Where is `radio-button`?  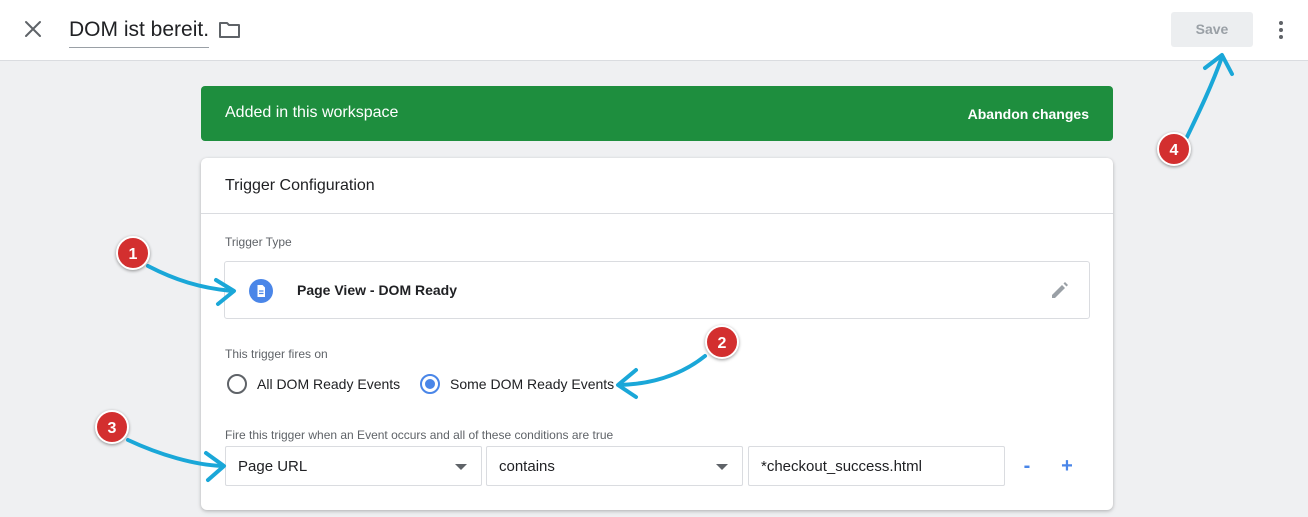 radio-button is located at coordinates (237, 384).